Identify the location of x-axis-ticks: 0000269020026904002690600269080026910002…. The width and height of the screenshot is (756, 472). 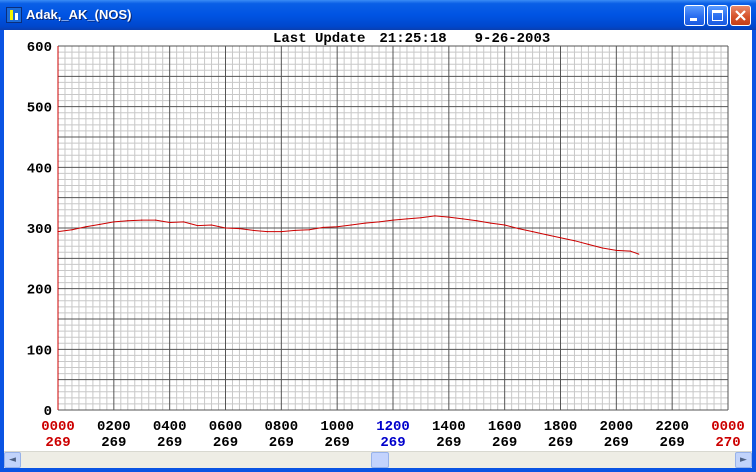
(393, 435).